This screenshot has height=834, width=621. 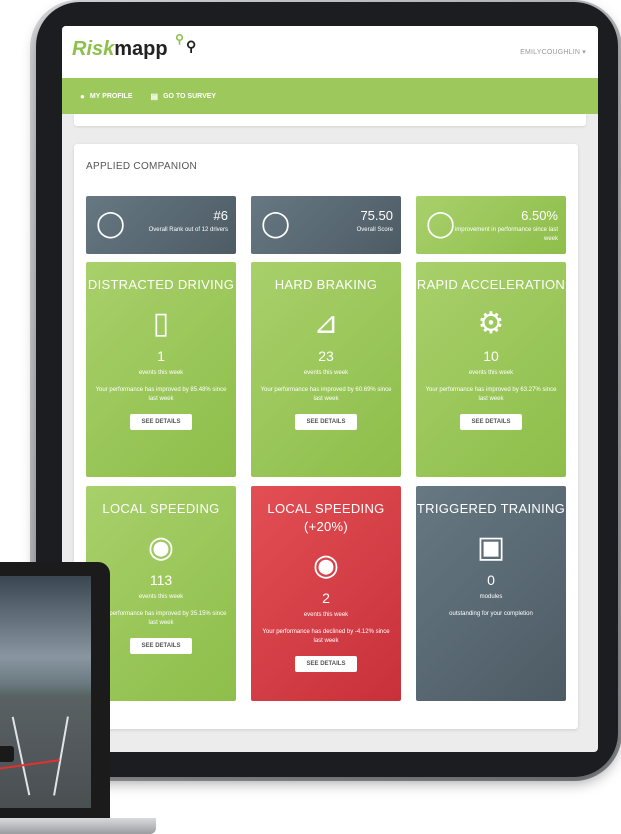 What do you see at coordinates (491, 508) in the screenshot?
I see `tile-title: TRIGGERED TRAINING` at bounding box center [491, 508].